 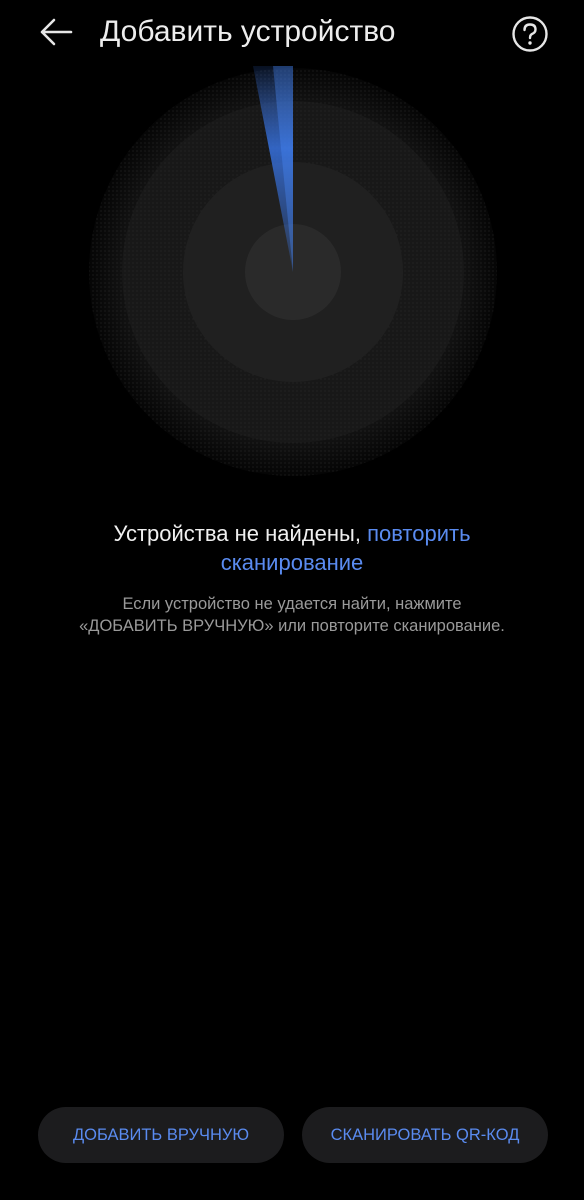 I want to click on question-circle-icon, so click(x=530, y=34).